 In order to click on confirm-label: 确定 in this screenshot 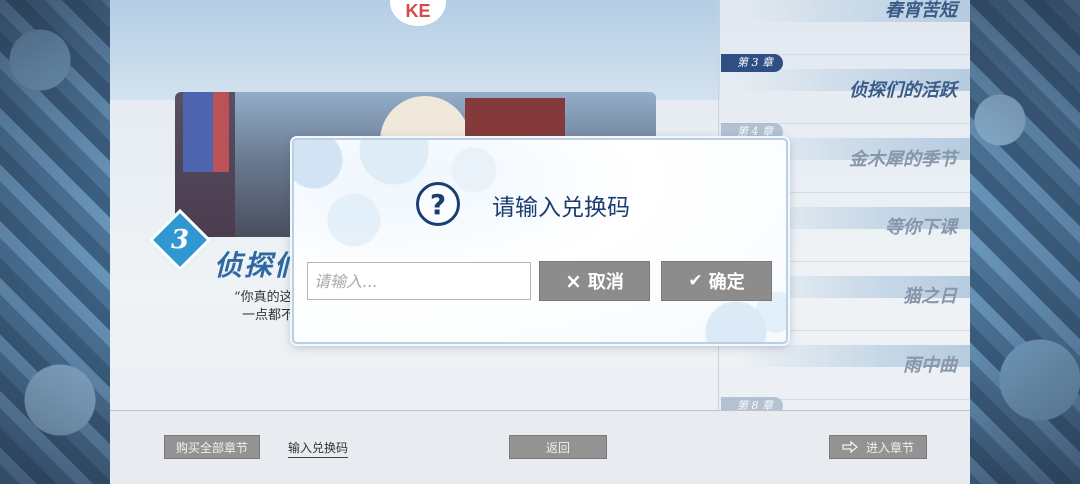, I will do `click(726, 282)`.